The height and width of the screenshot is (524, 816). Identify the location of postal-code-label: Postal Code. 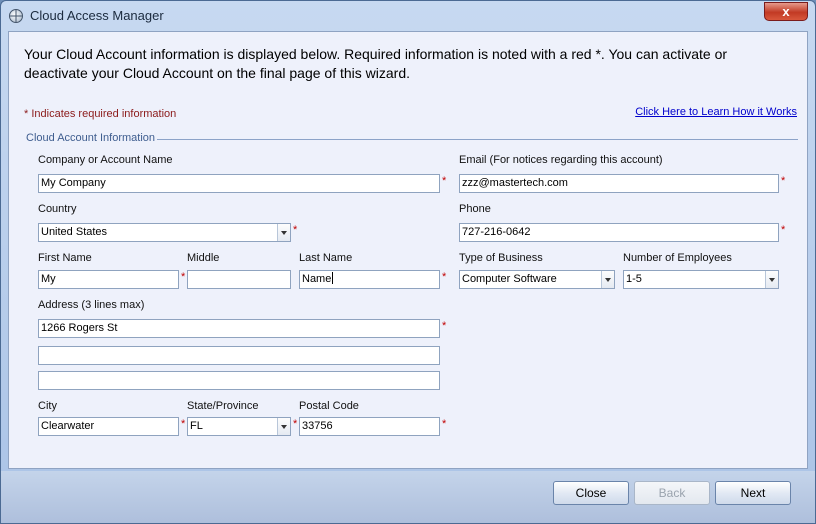
(329, 406).